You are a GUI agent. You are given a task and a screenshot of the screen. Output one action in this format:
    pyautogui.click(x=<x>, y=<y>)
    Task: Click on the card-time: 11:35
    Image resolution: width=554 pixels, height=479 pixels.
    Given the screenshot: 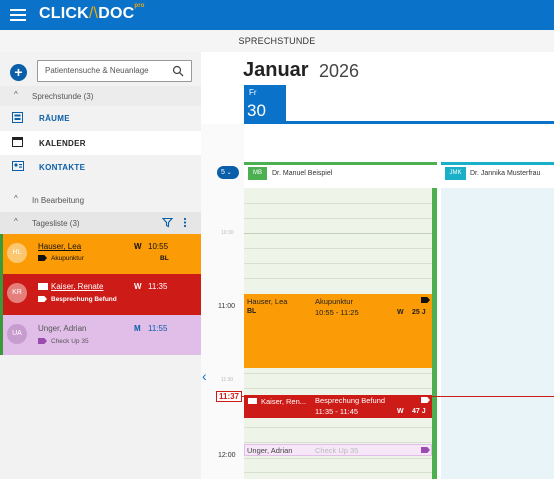 What is the action you would take?
    pyautogui.click(x=158, y=286)
    